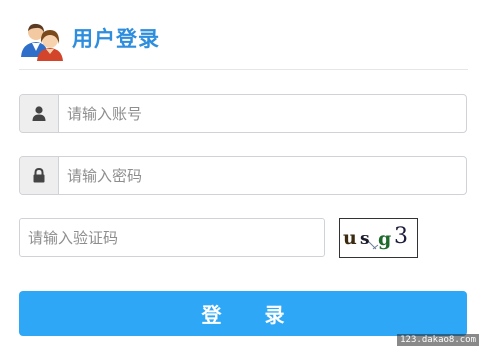  I want to click on captcha-image: u s g 3, so click(378, 238).